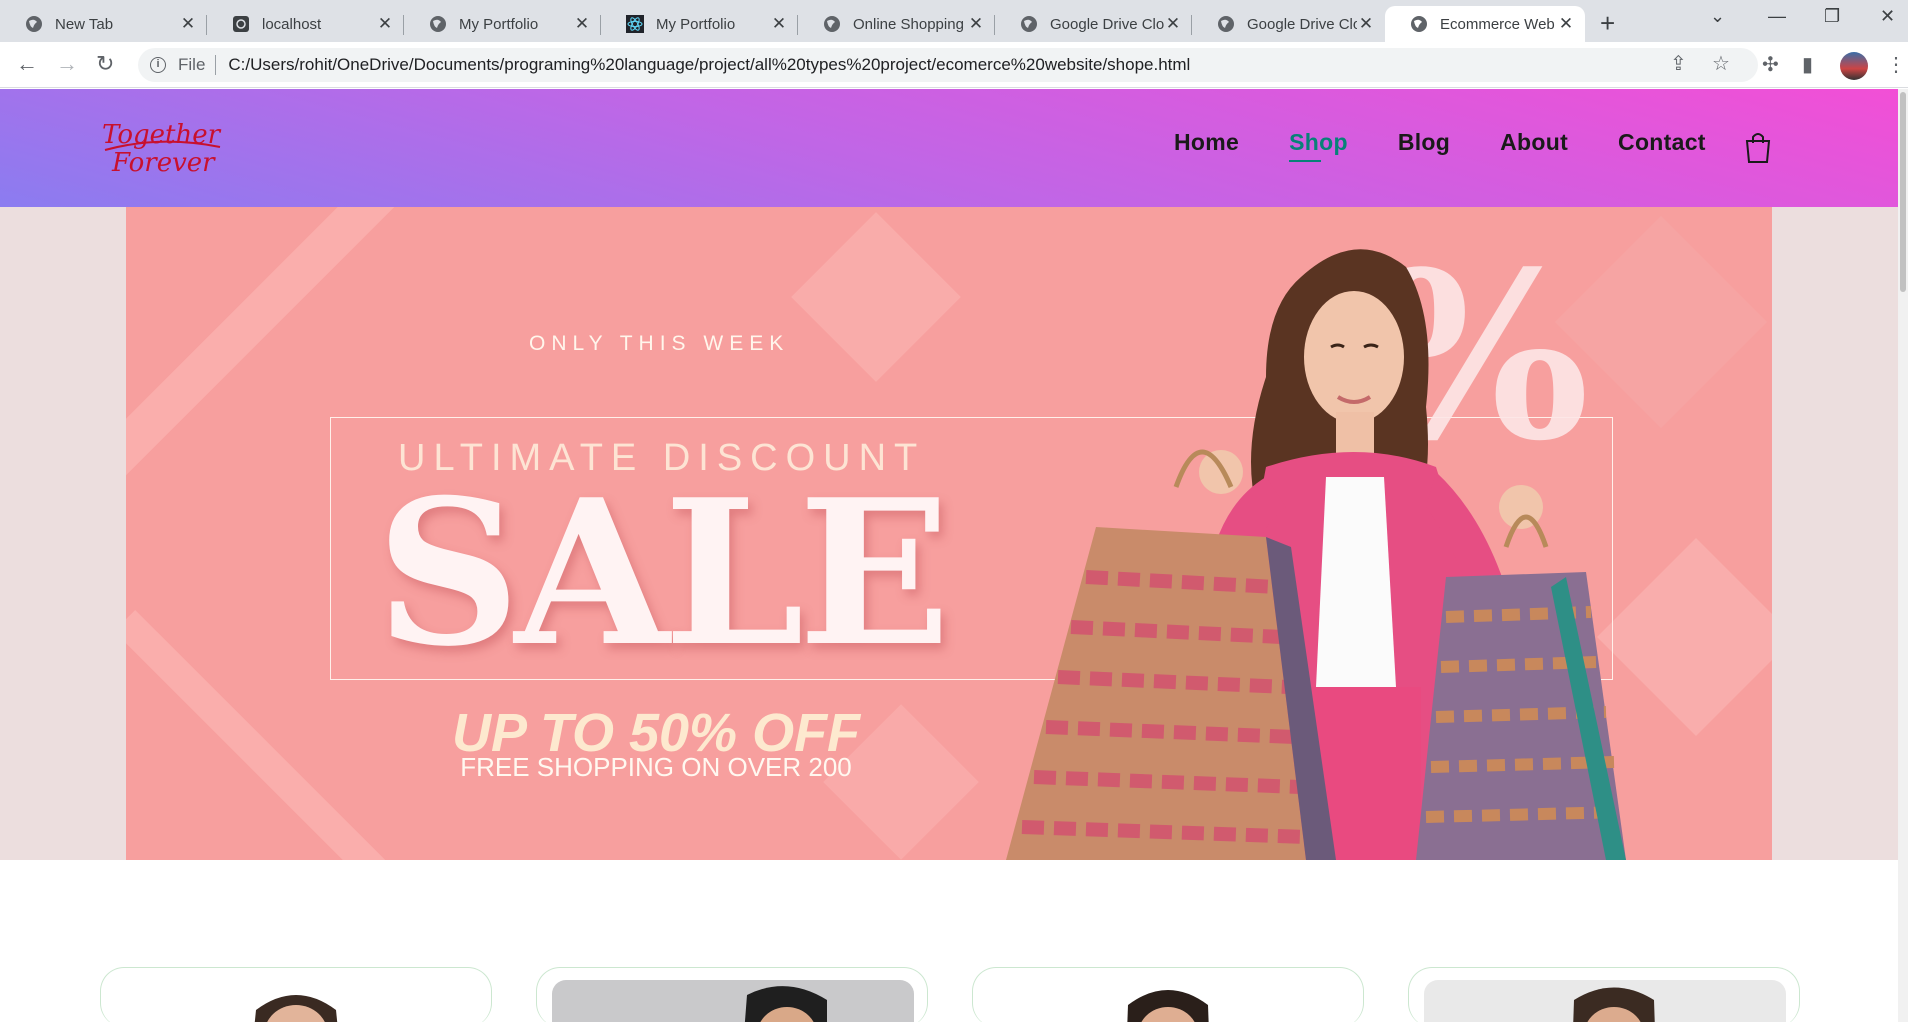  I want to click on back-icon: ←, so click(27, 64).